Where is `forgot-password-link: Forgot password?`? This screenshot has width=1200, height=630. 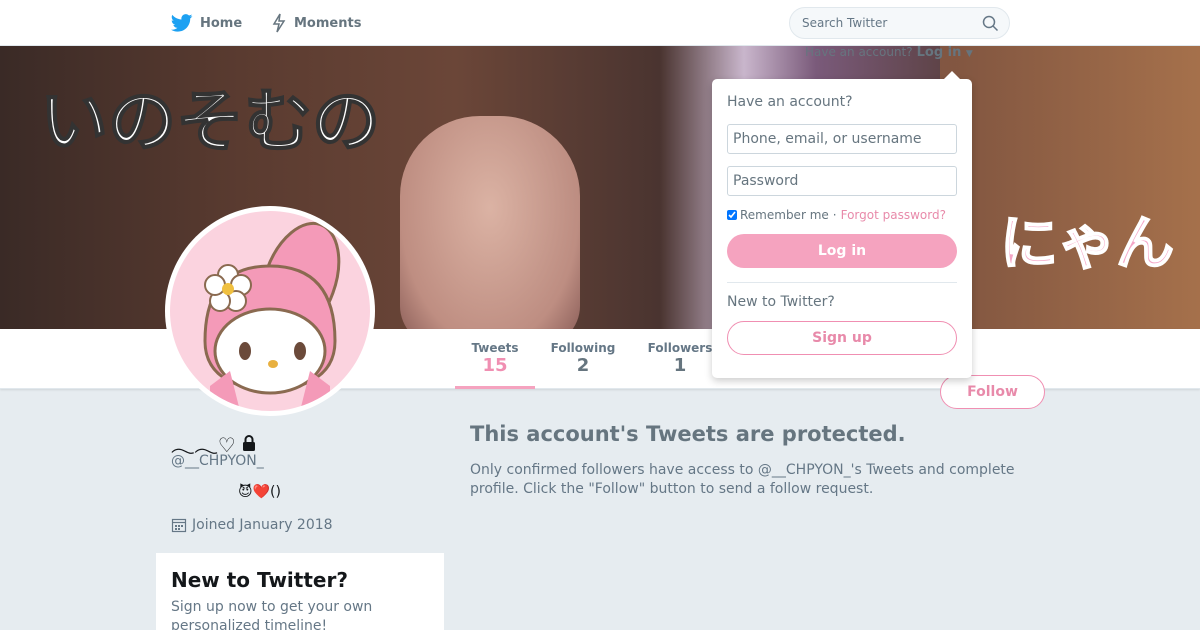 forgot-password-link: Forgot password? is located at coordinates (893, 215).